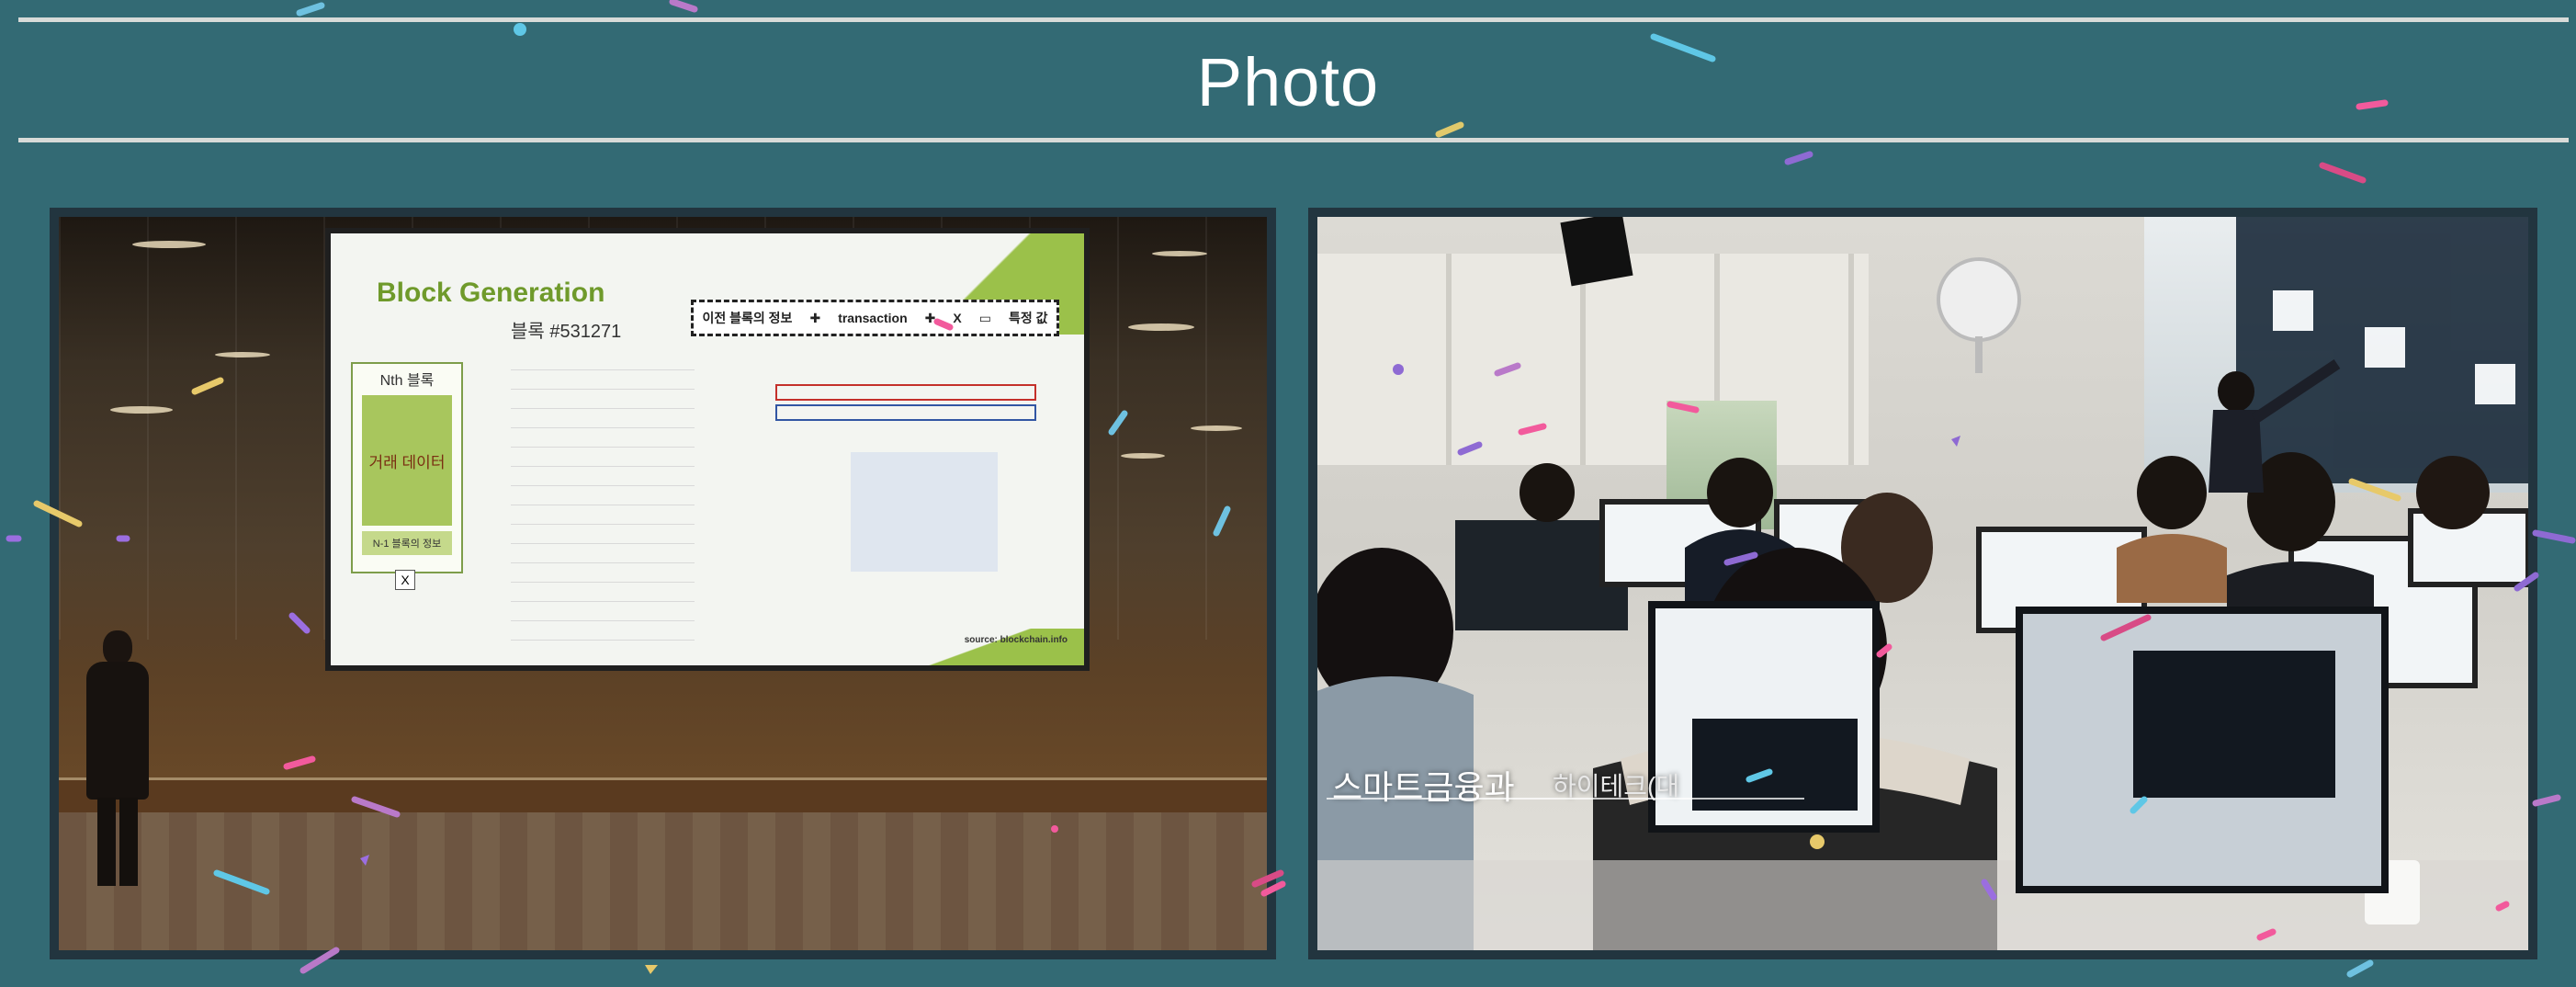 This screenshot has width=2576, height=987. Describe the element at coordinates (566, 332) in the screenshot. I see `slide-block-number: 블록 #531271` at that location.